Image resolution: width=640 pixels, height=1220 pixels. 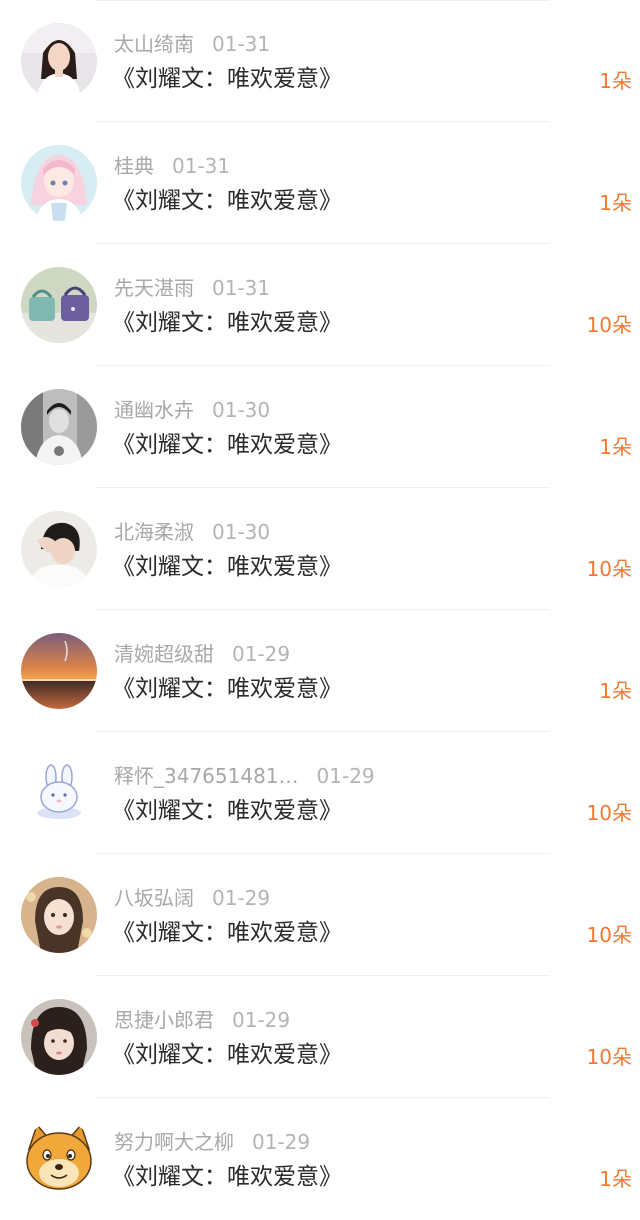 What do you see at coordinates (320, 1037) in the screenshot?
I see `list-item: 思捷小郎君 01-29 《刘耀文：唯欢爱意》 10朵` at bounding box center [320, 1037].